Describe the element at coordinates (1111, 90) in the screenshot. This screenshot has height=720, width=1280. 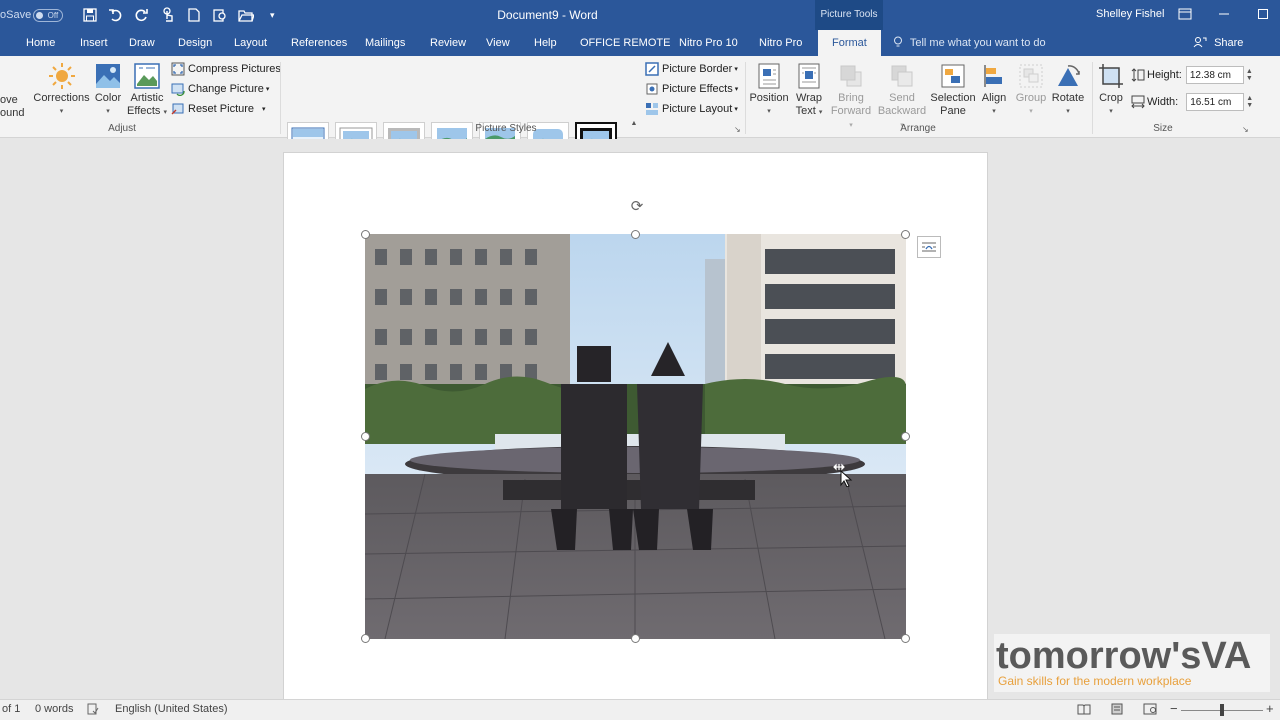
I see `crop-button: Crop ▾` at that location.